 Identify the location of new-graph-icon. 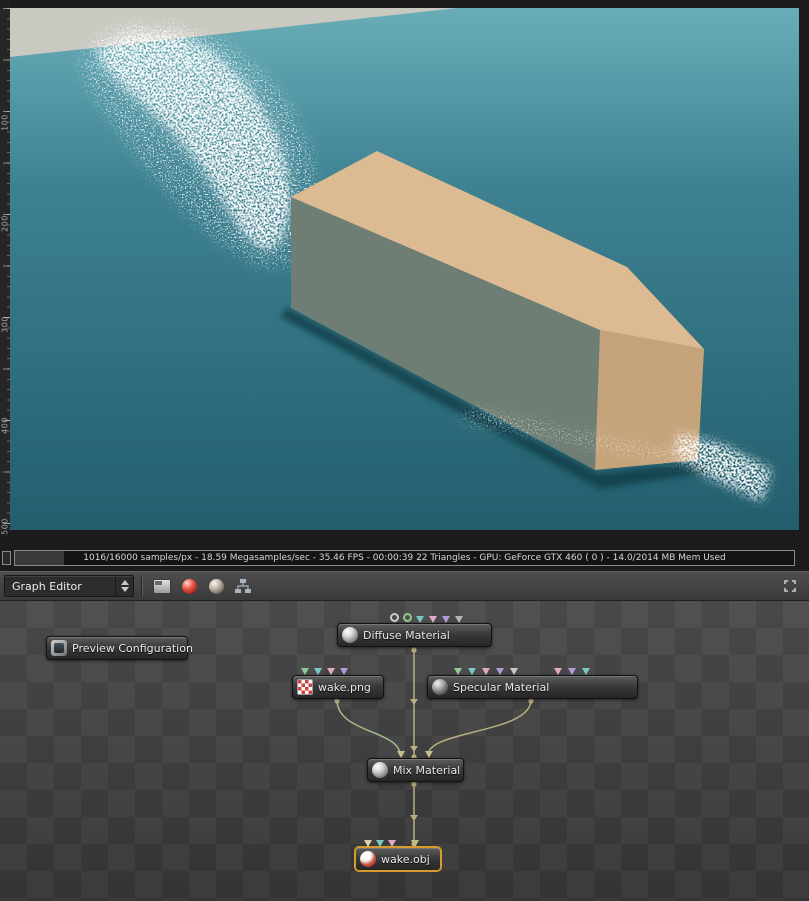
(162, 586).